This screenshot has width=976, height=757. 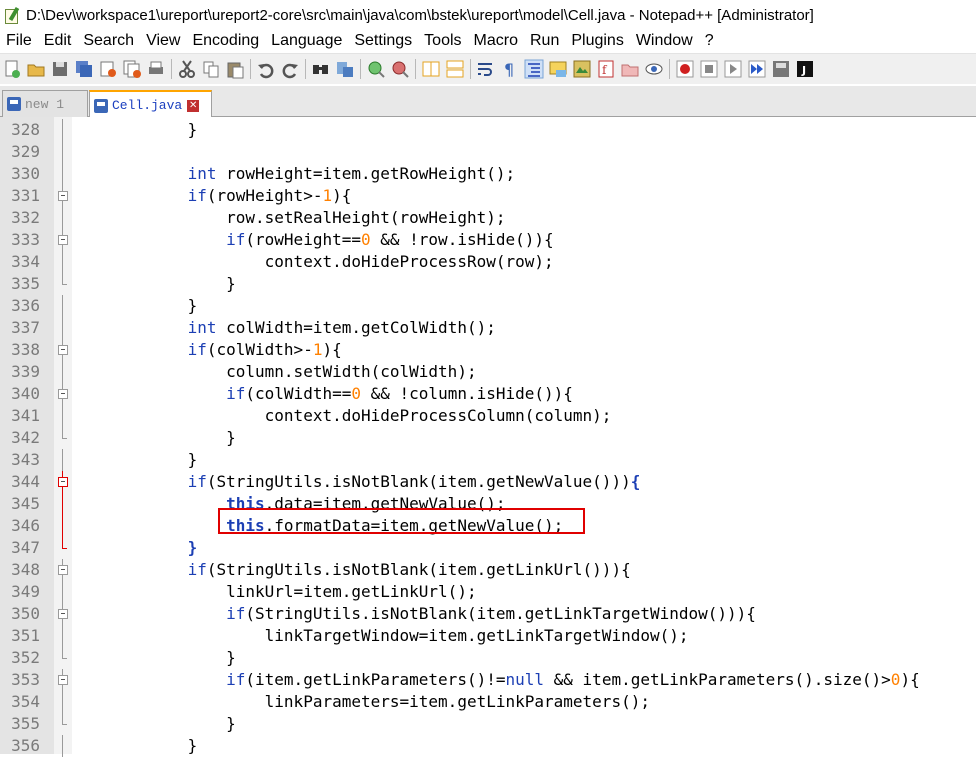 What do you see at coordinates (488, 592) in the screenshot?
I see `code-line: 349 linkUrl=item.getLinkUrl();` at bounding box center [488, 592].